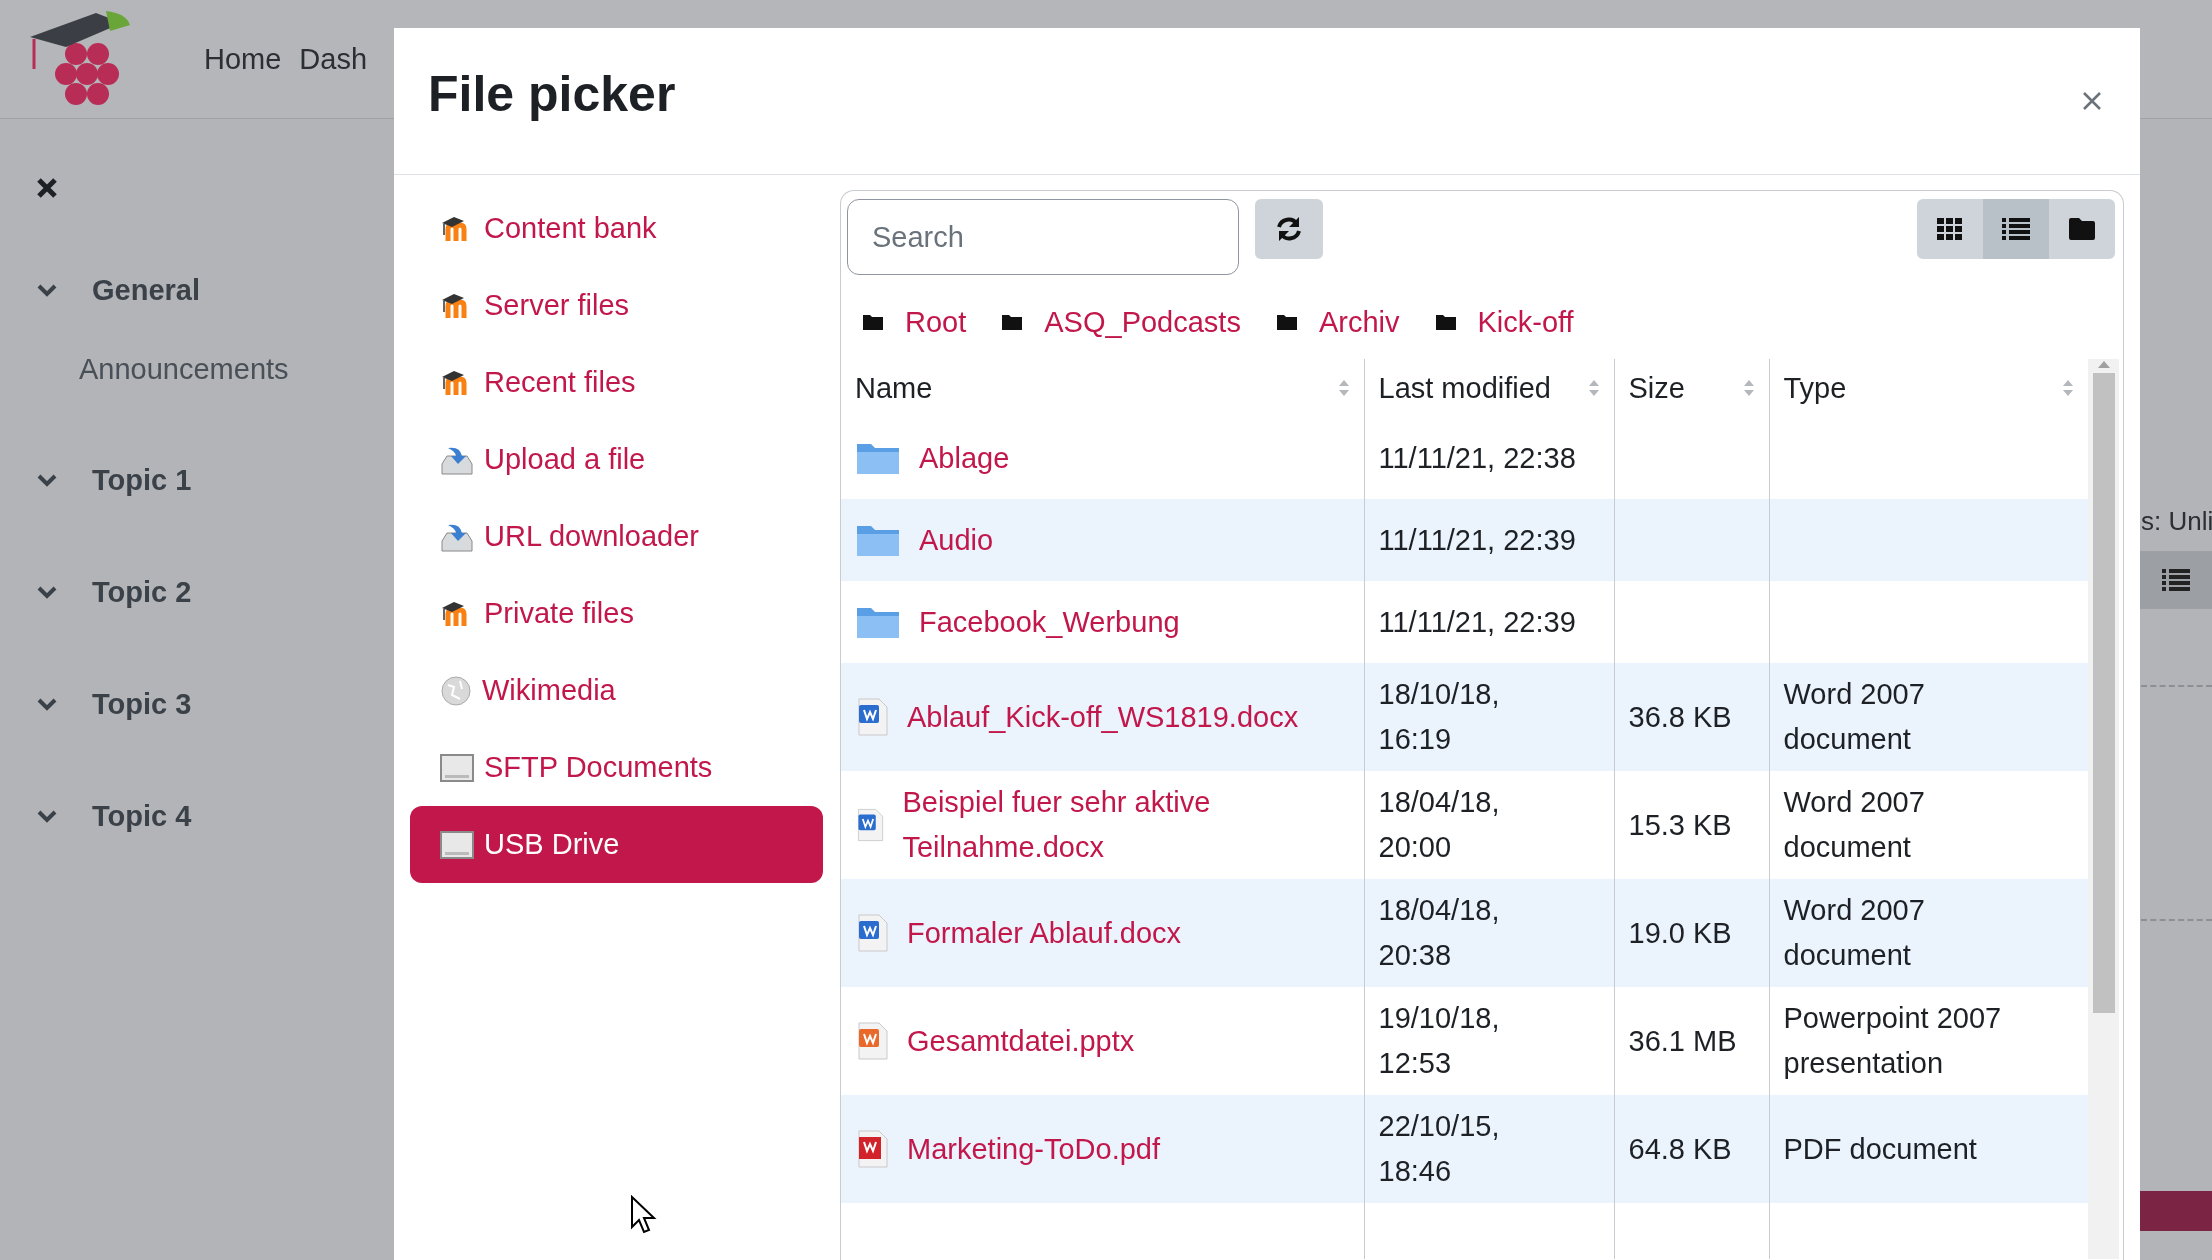  I want to click on dialog-title: File picker, so click(552, 94).